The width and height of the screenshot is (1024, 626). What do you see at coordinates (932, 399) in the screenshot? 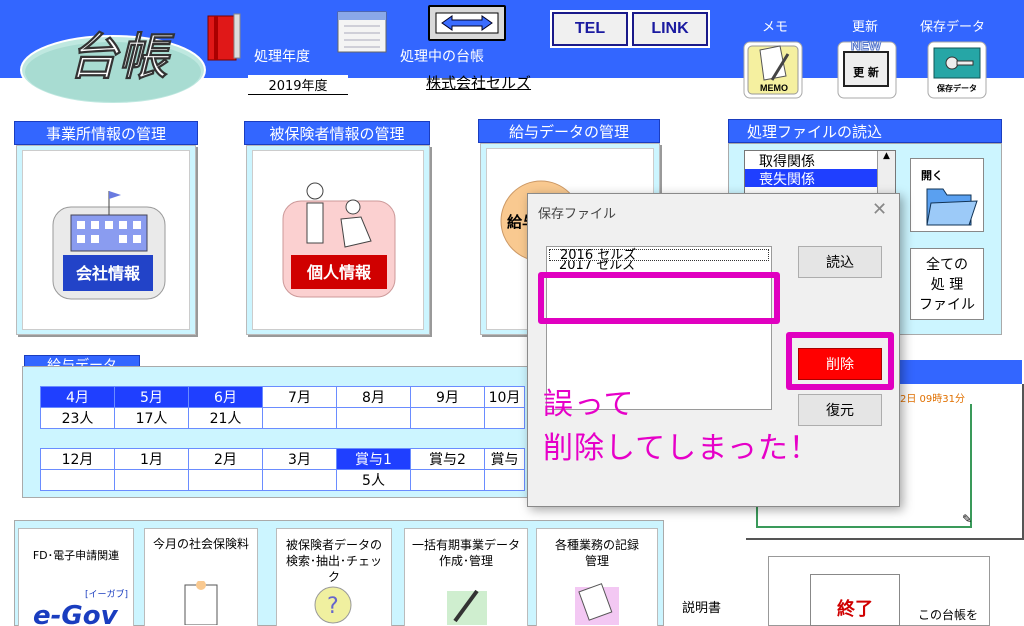
I see `memo-timestamp: 2日 09時31分` at bounding box center [932, 399].